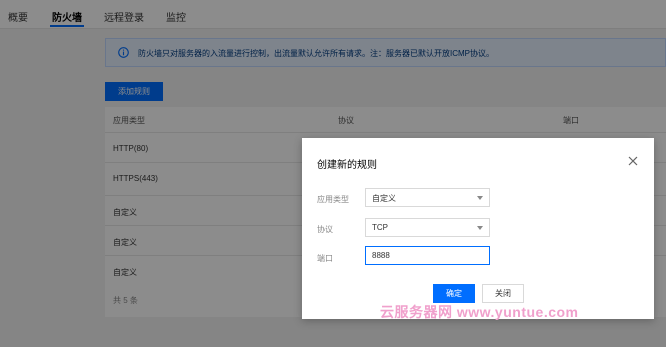  Describe the element at coordinates (325, 258) in the screenshot. I see `port-label: 端口` at that location.